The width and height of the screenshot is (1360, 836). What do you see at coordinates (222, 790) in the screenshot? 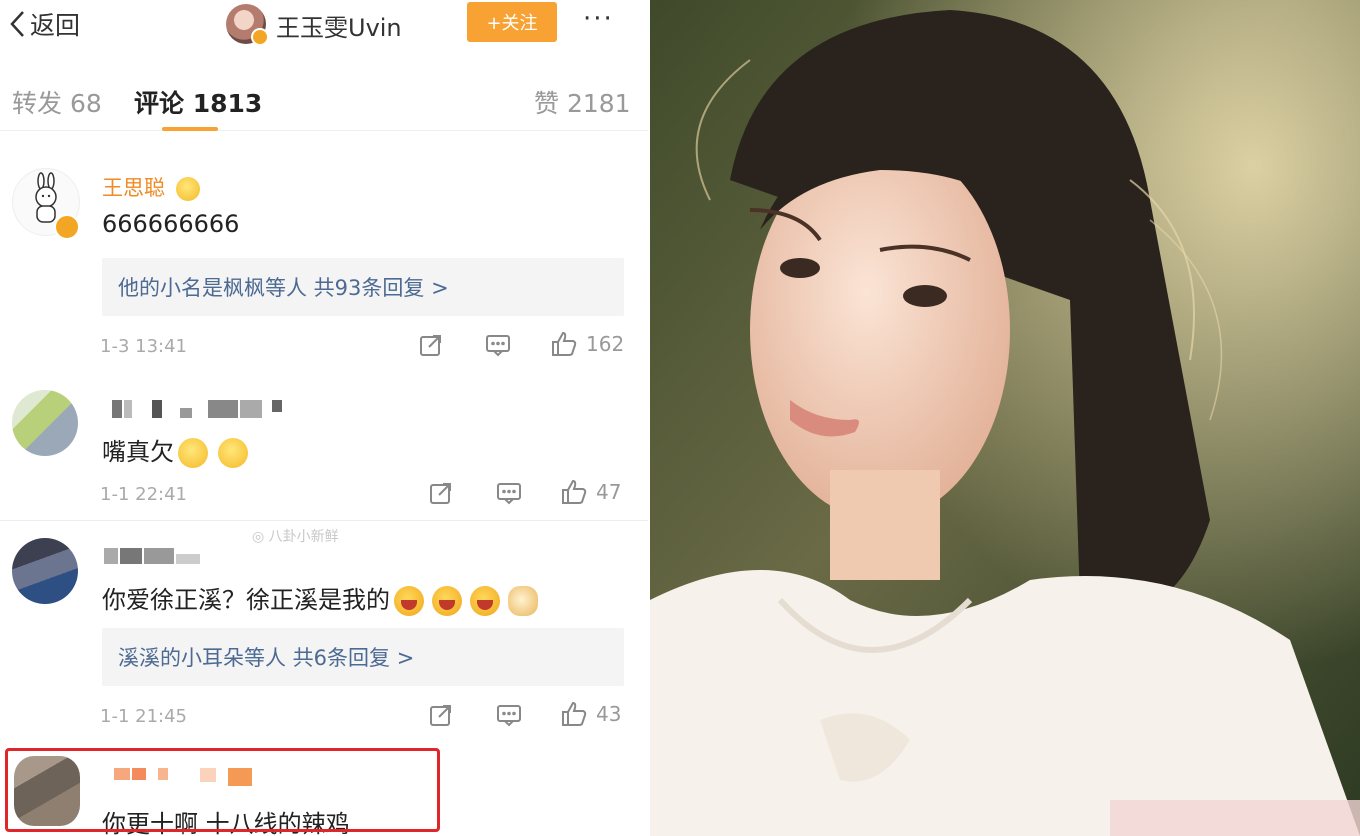
I see `highlight-box` at bounding box center [222, 790].